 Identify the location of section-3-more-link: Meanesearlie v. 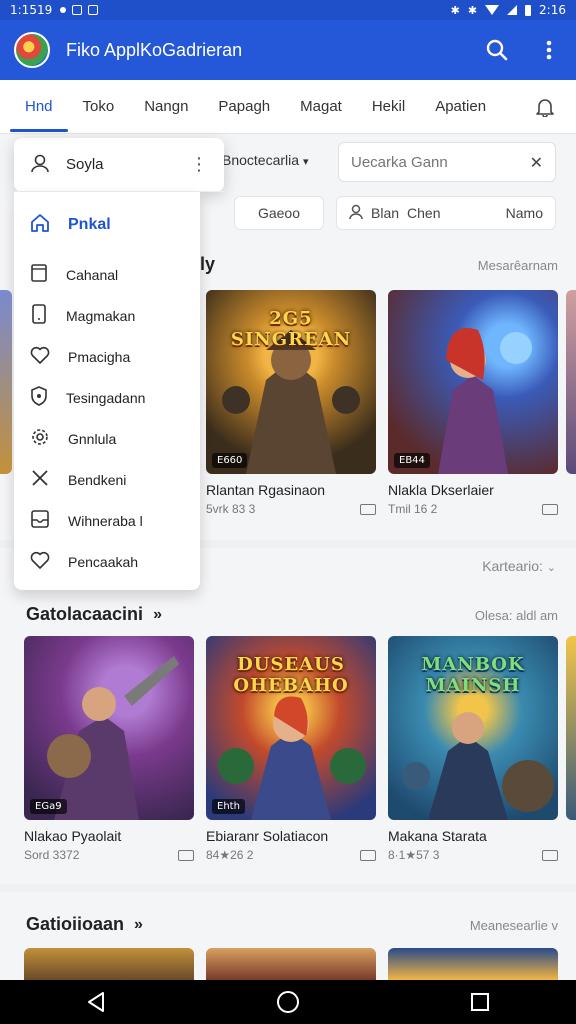
(514, 925).